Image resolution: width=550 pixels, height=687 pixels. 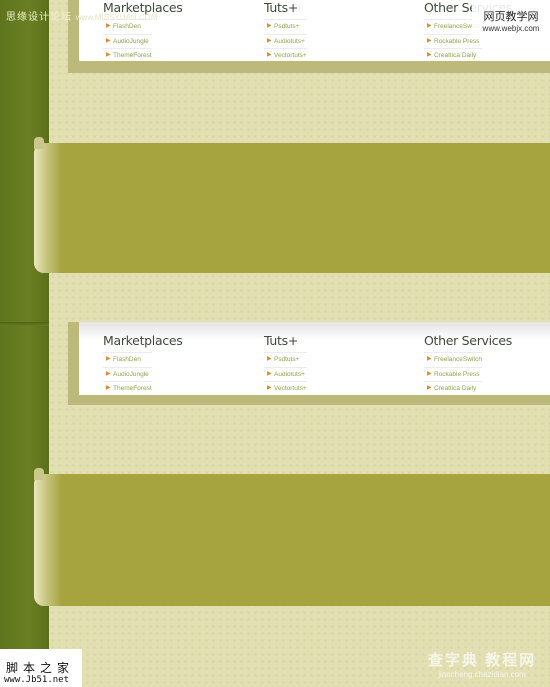 I want to click on footer-link-freelanceswitch: FreelanceSwitch, so click(x=458, y=359).